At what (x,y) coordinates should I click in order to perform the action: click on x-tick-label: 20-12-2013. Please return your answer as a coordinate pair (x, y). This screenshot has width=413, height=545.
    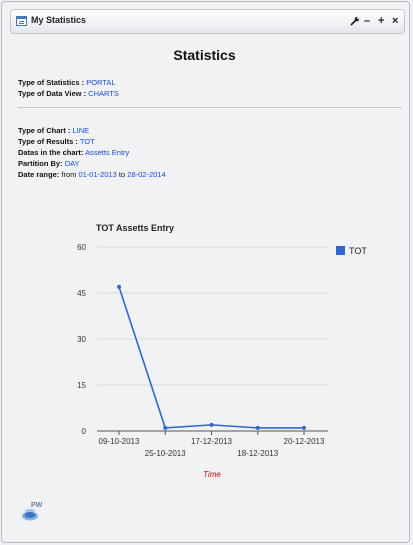
    Looking at the image, I should click on (304, 441).